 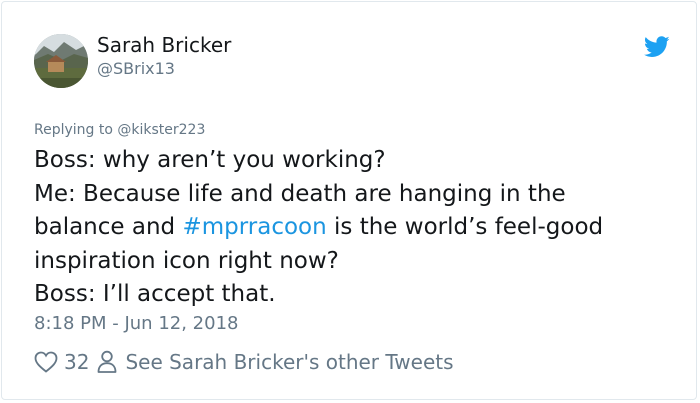 What do you see at coordinates (164, 45) in the screenshot?
I see `author-name: Sarah Bricker` at bounding box center [164, 45].